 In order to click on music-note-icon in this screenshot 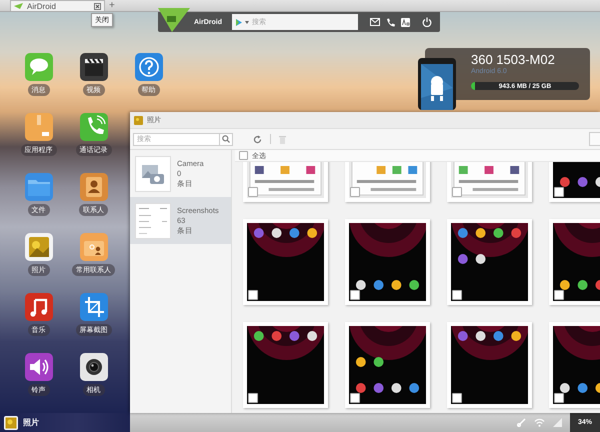, I will do `click(38, 307)`.